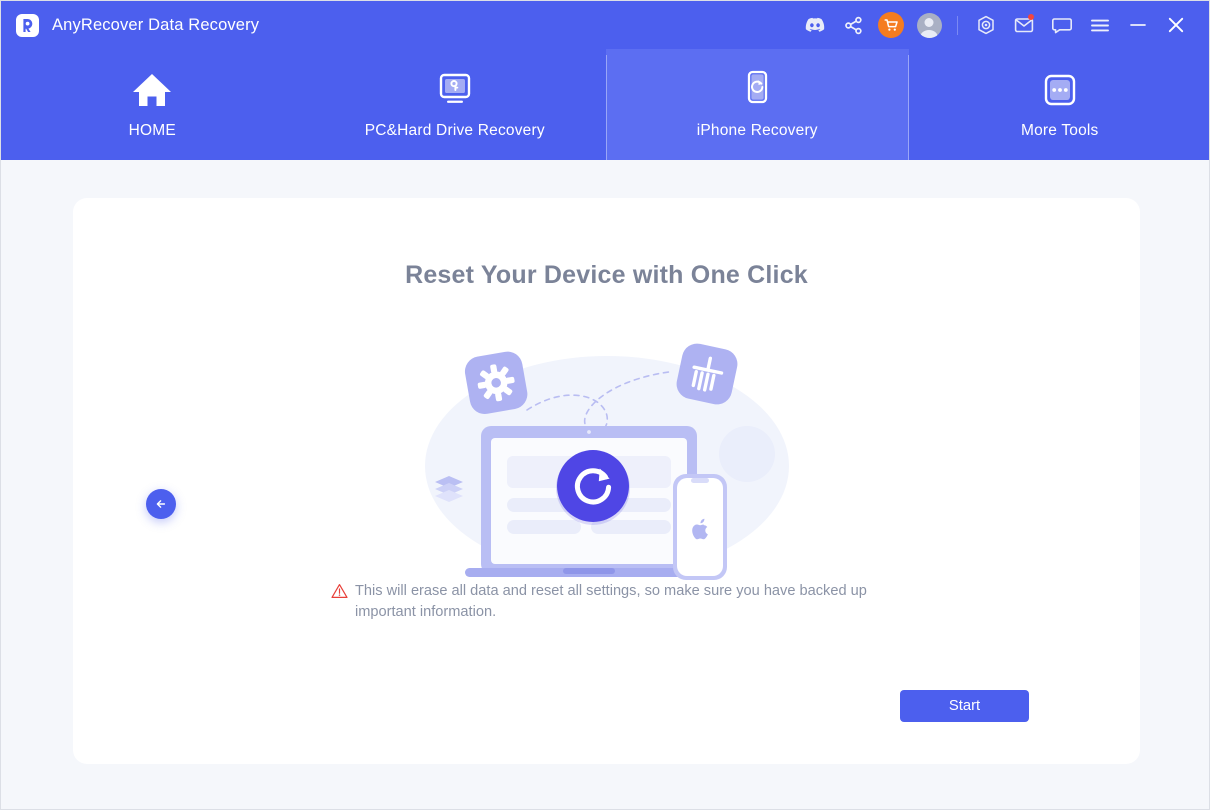 This screenshot has height=810, width=1210. I want to click on close-glyph, so click(1176, 25).